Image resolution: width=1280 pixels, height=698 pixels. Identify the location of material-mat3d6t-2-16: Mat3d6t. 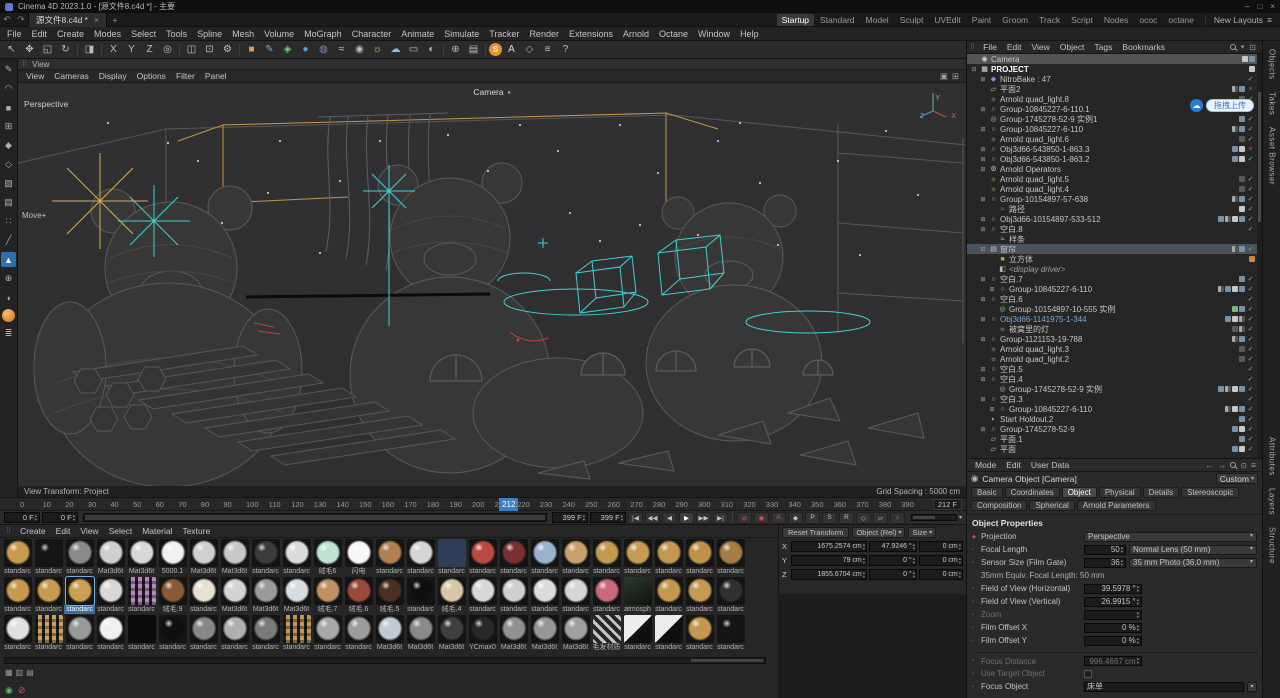
(513, 633).